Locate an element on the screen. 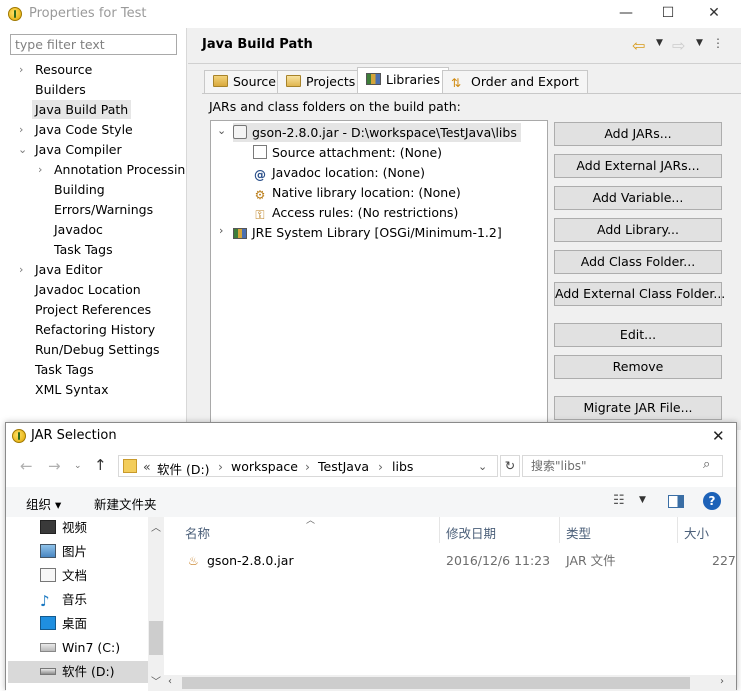 This screenshot has height=691, width=741. tree-row-access-rules: ⚿ Access rules: (No restrictions) is located at coordinates (355, 212).